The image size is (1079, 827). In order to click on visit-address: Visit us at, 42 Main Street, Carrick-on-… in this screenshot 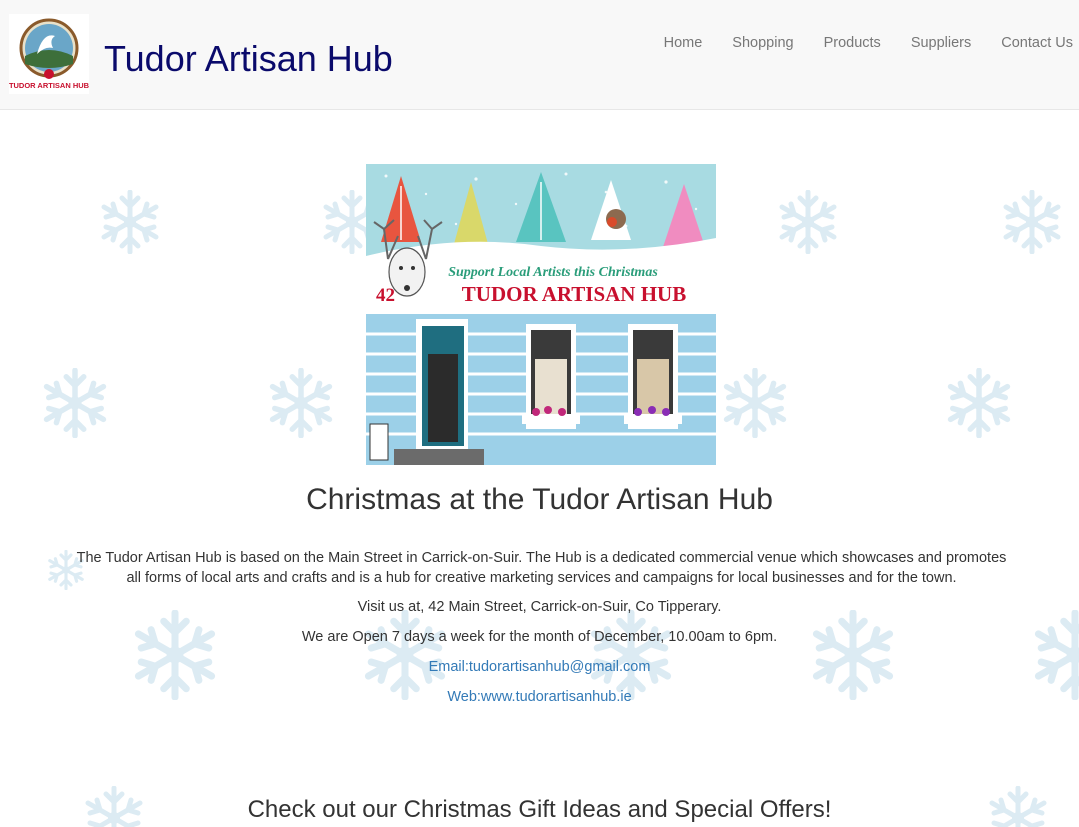, I will do `click(539, 607)`.